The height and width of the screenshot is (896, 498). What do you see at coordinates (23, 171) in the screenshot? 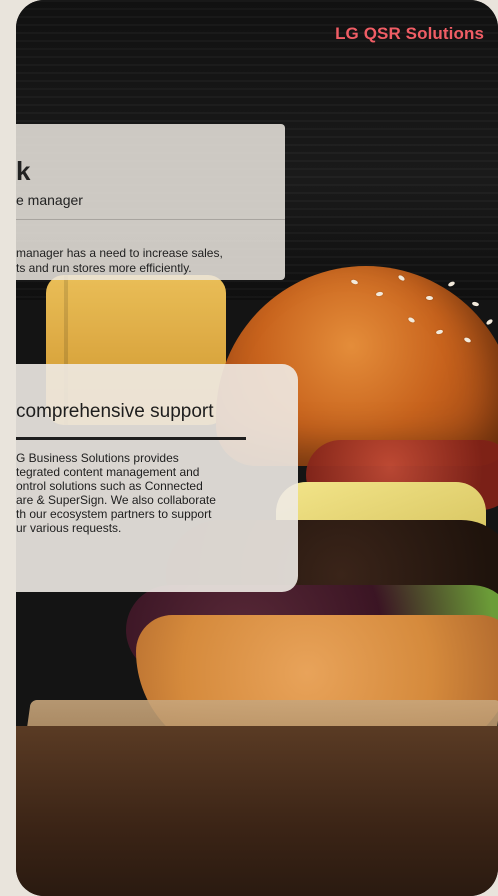
I see `panel-top-title: k` at bounding box center [23, 171].